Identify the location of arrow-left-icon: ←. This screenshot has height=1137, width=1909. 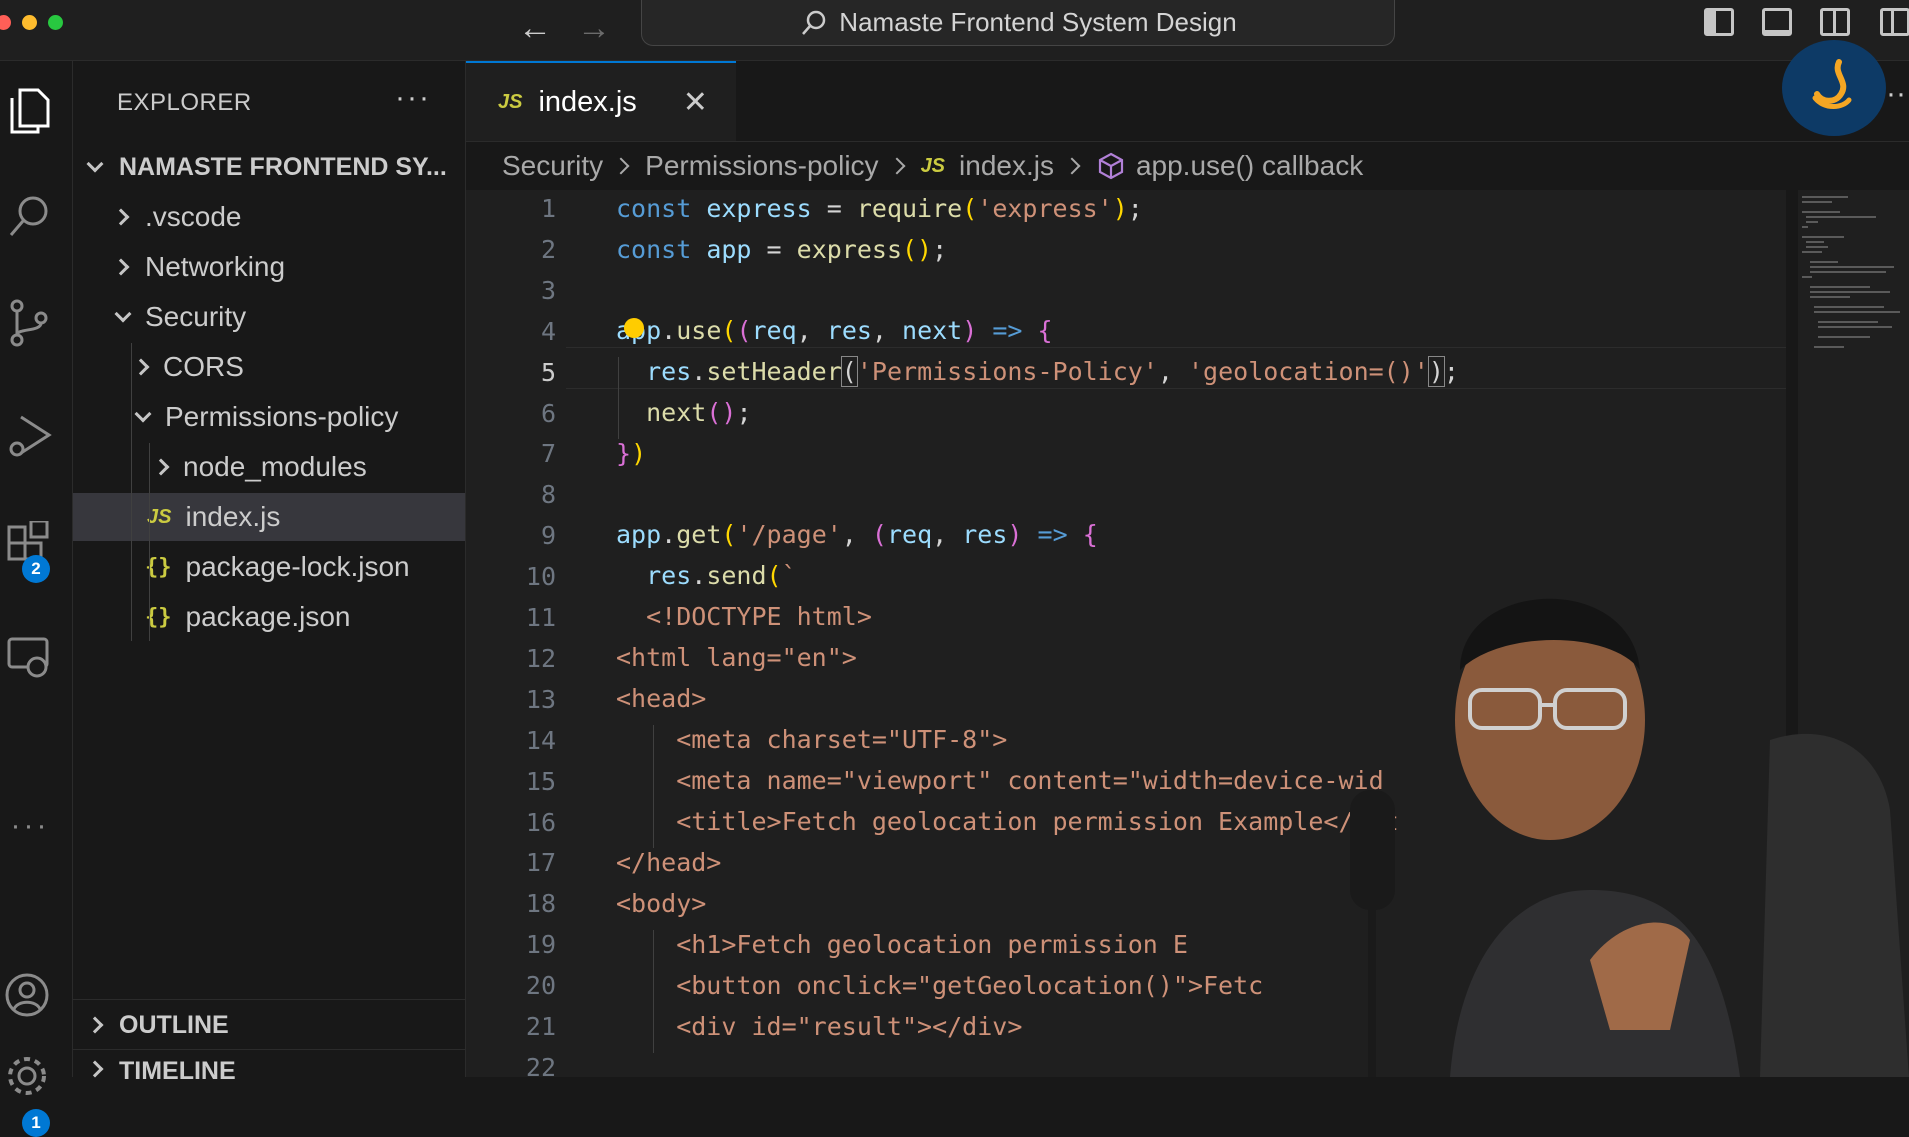
(535, 28).